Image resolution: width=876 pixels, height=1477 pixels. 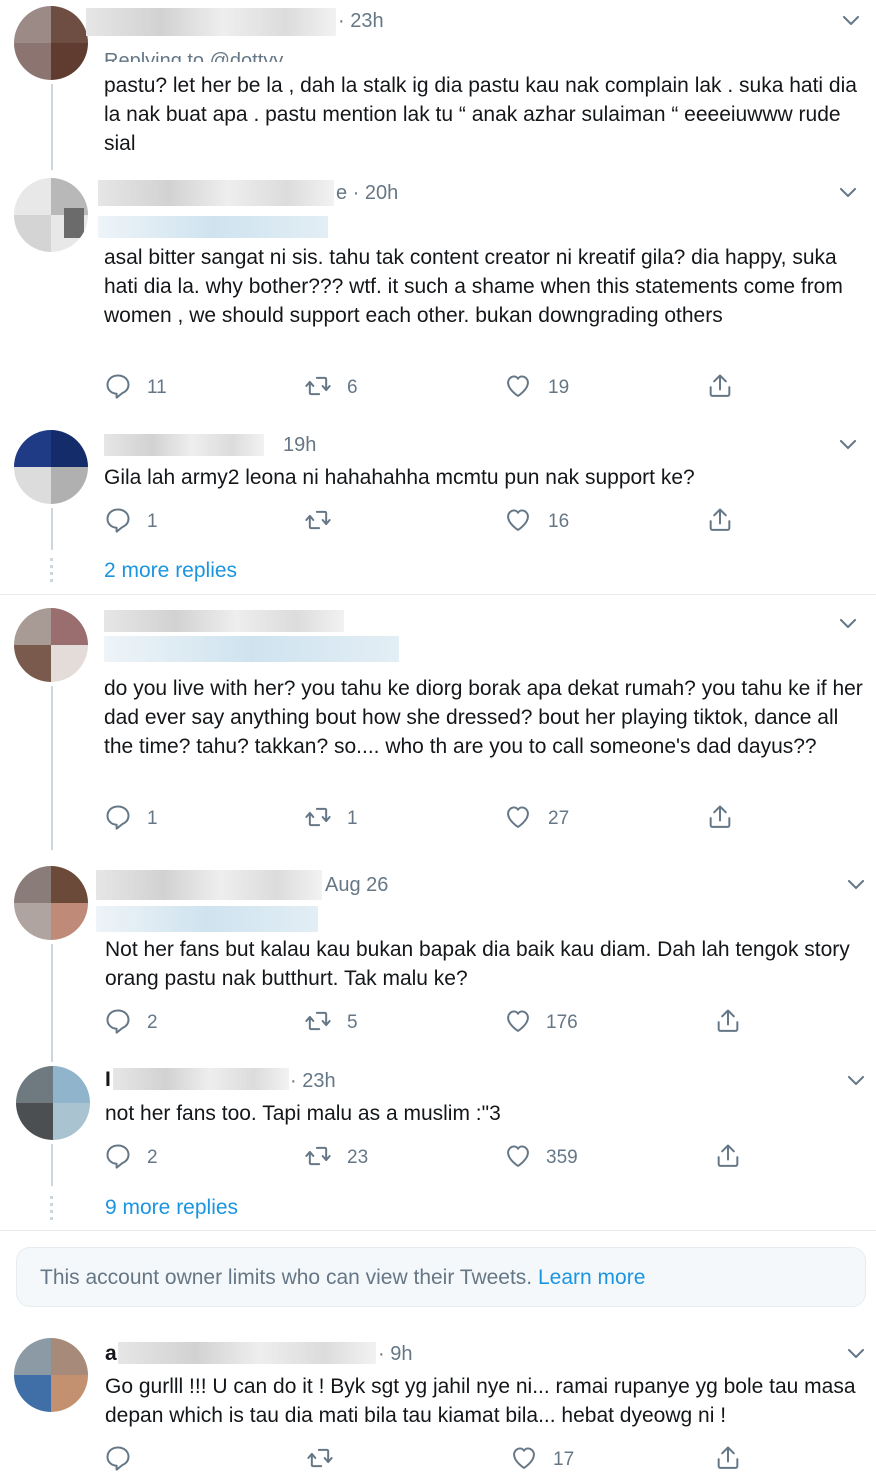 I want to click on more-replies-link: 2 more replies, so click(x=170, y=571).